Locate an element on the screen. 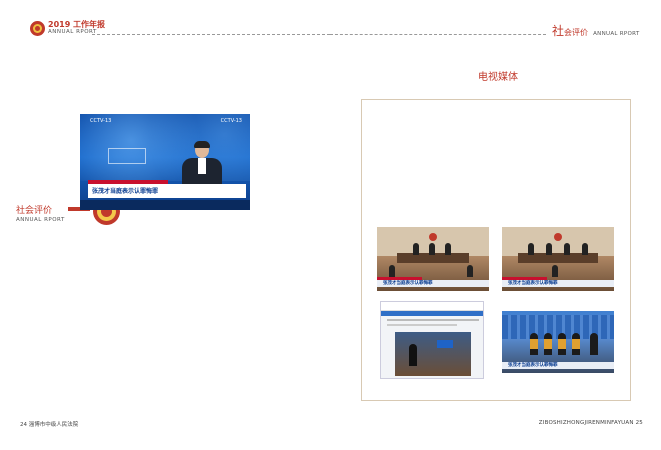  courtroom-screenshot-1: 张茂才当庭表示认罪悔罪 is located at coordinates (433, 259).